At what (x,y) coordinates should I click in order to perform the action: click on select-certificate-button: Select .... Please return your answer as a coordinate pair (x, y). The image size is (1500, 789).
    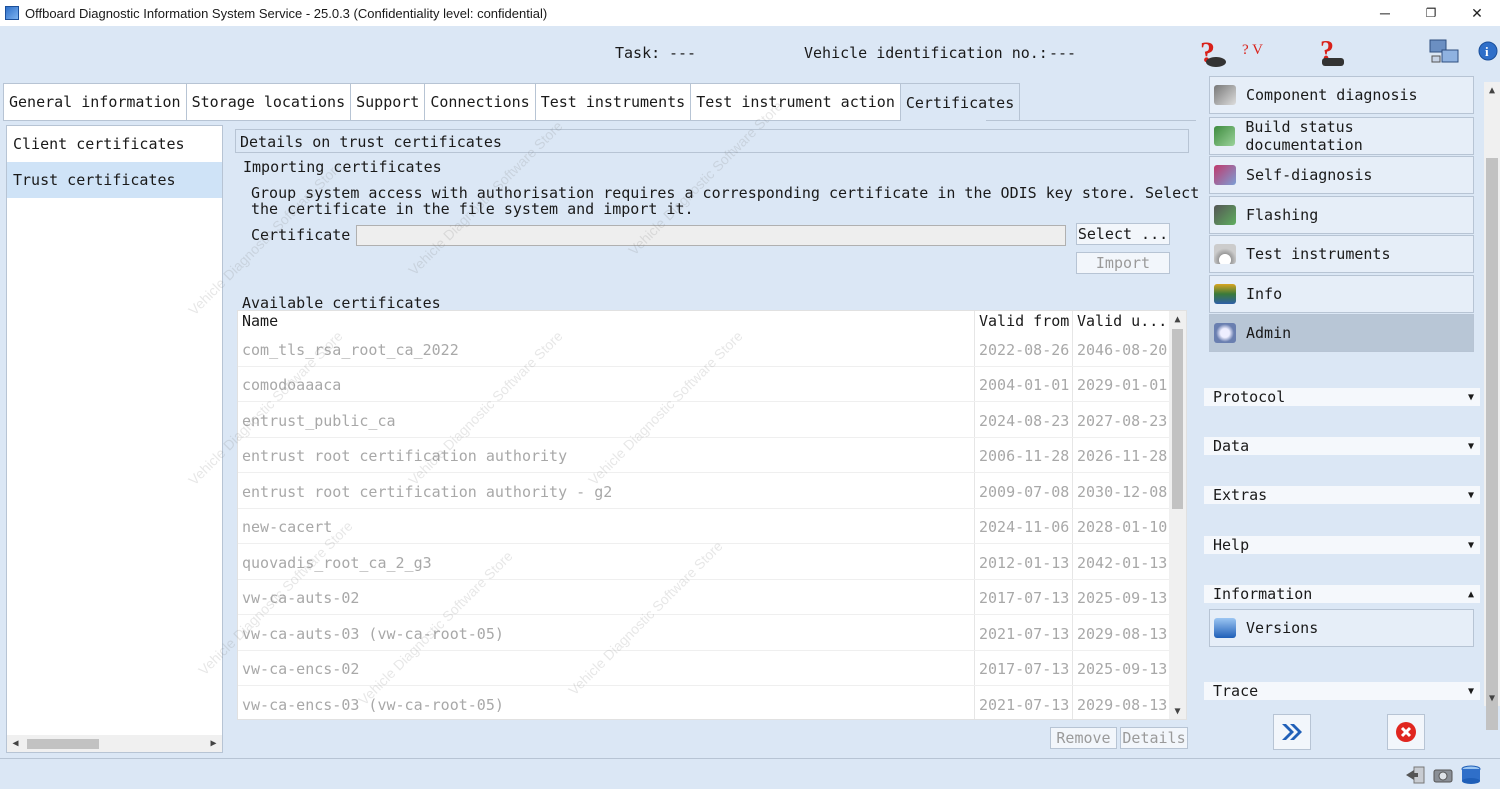
    Looking at the image, I should click on (1123, 234).